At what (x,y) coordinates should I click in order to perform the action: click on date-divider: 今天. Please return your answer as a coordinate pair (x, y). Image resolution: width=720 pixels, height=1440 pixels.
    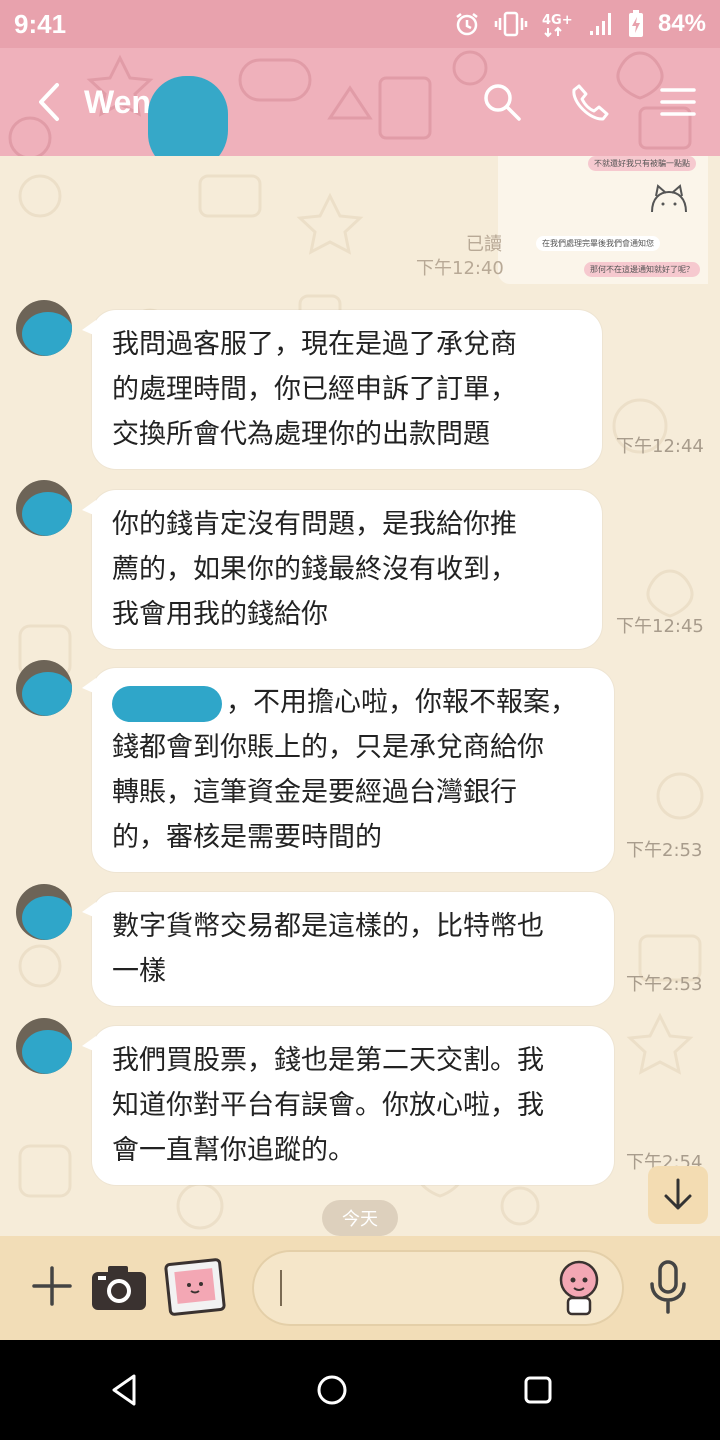
    Looking at the image, I should click on (360, 1218).